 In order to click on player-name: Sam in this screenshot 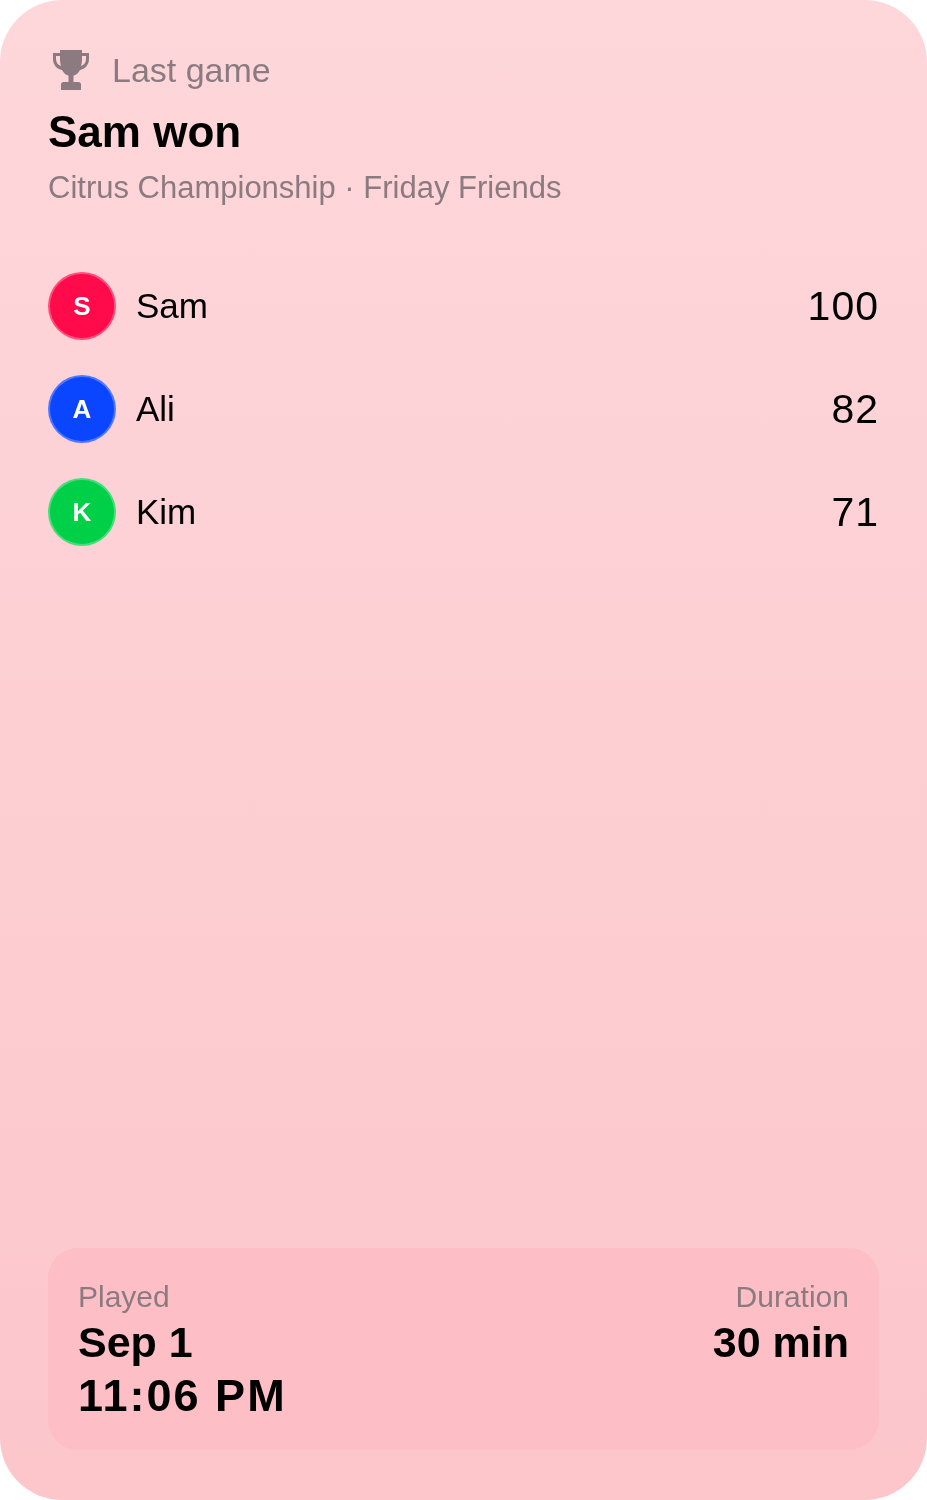, I will do `click(172, 306)`.